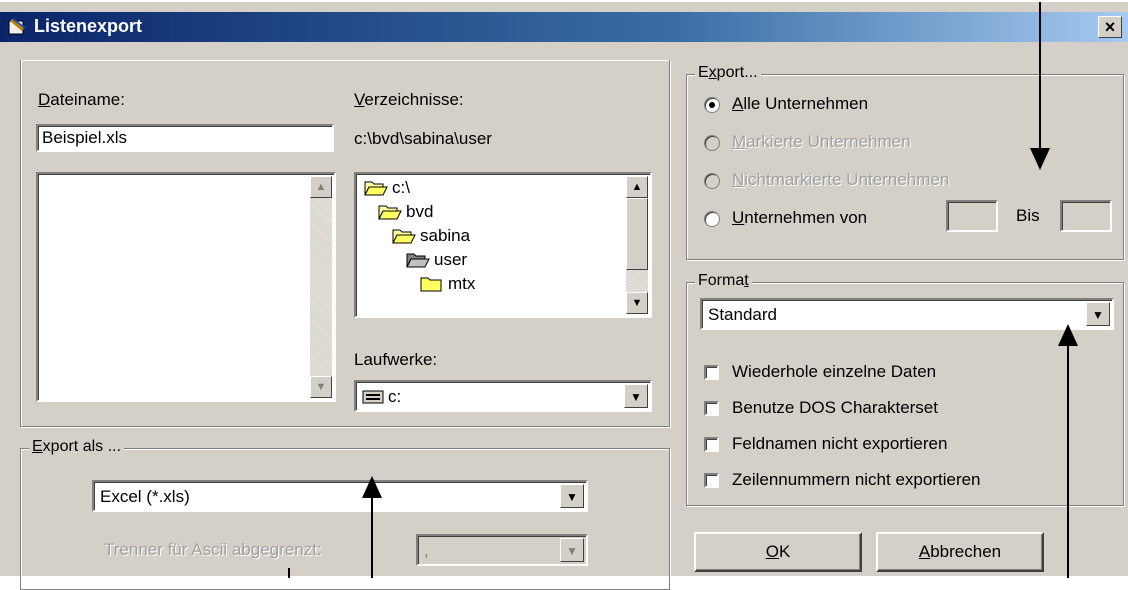 This screenshot has width=1128, height=590. Describe the element at coordinates (723, 281) in the screenshot. I see `format-legend: Format` at that location.